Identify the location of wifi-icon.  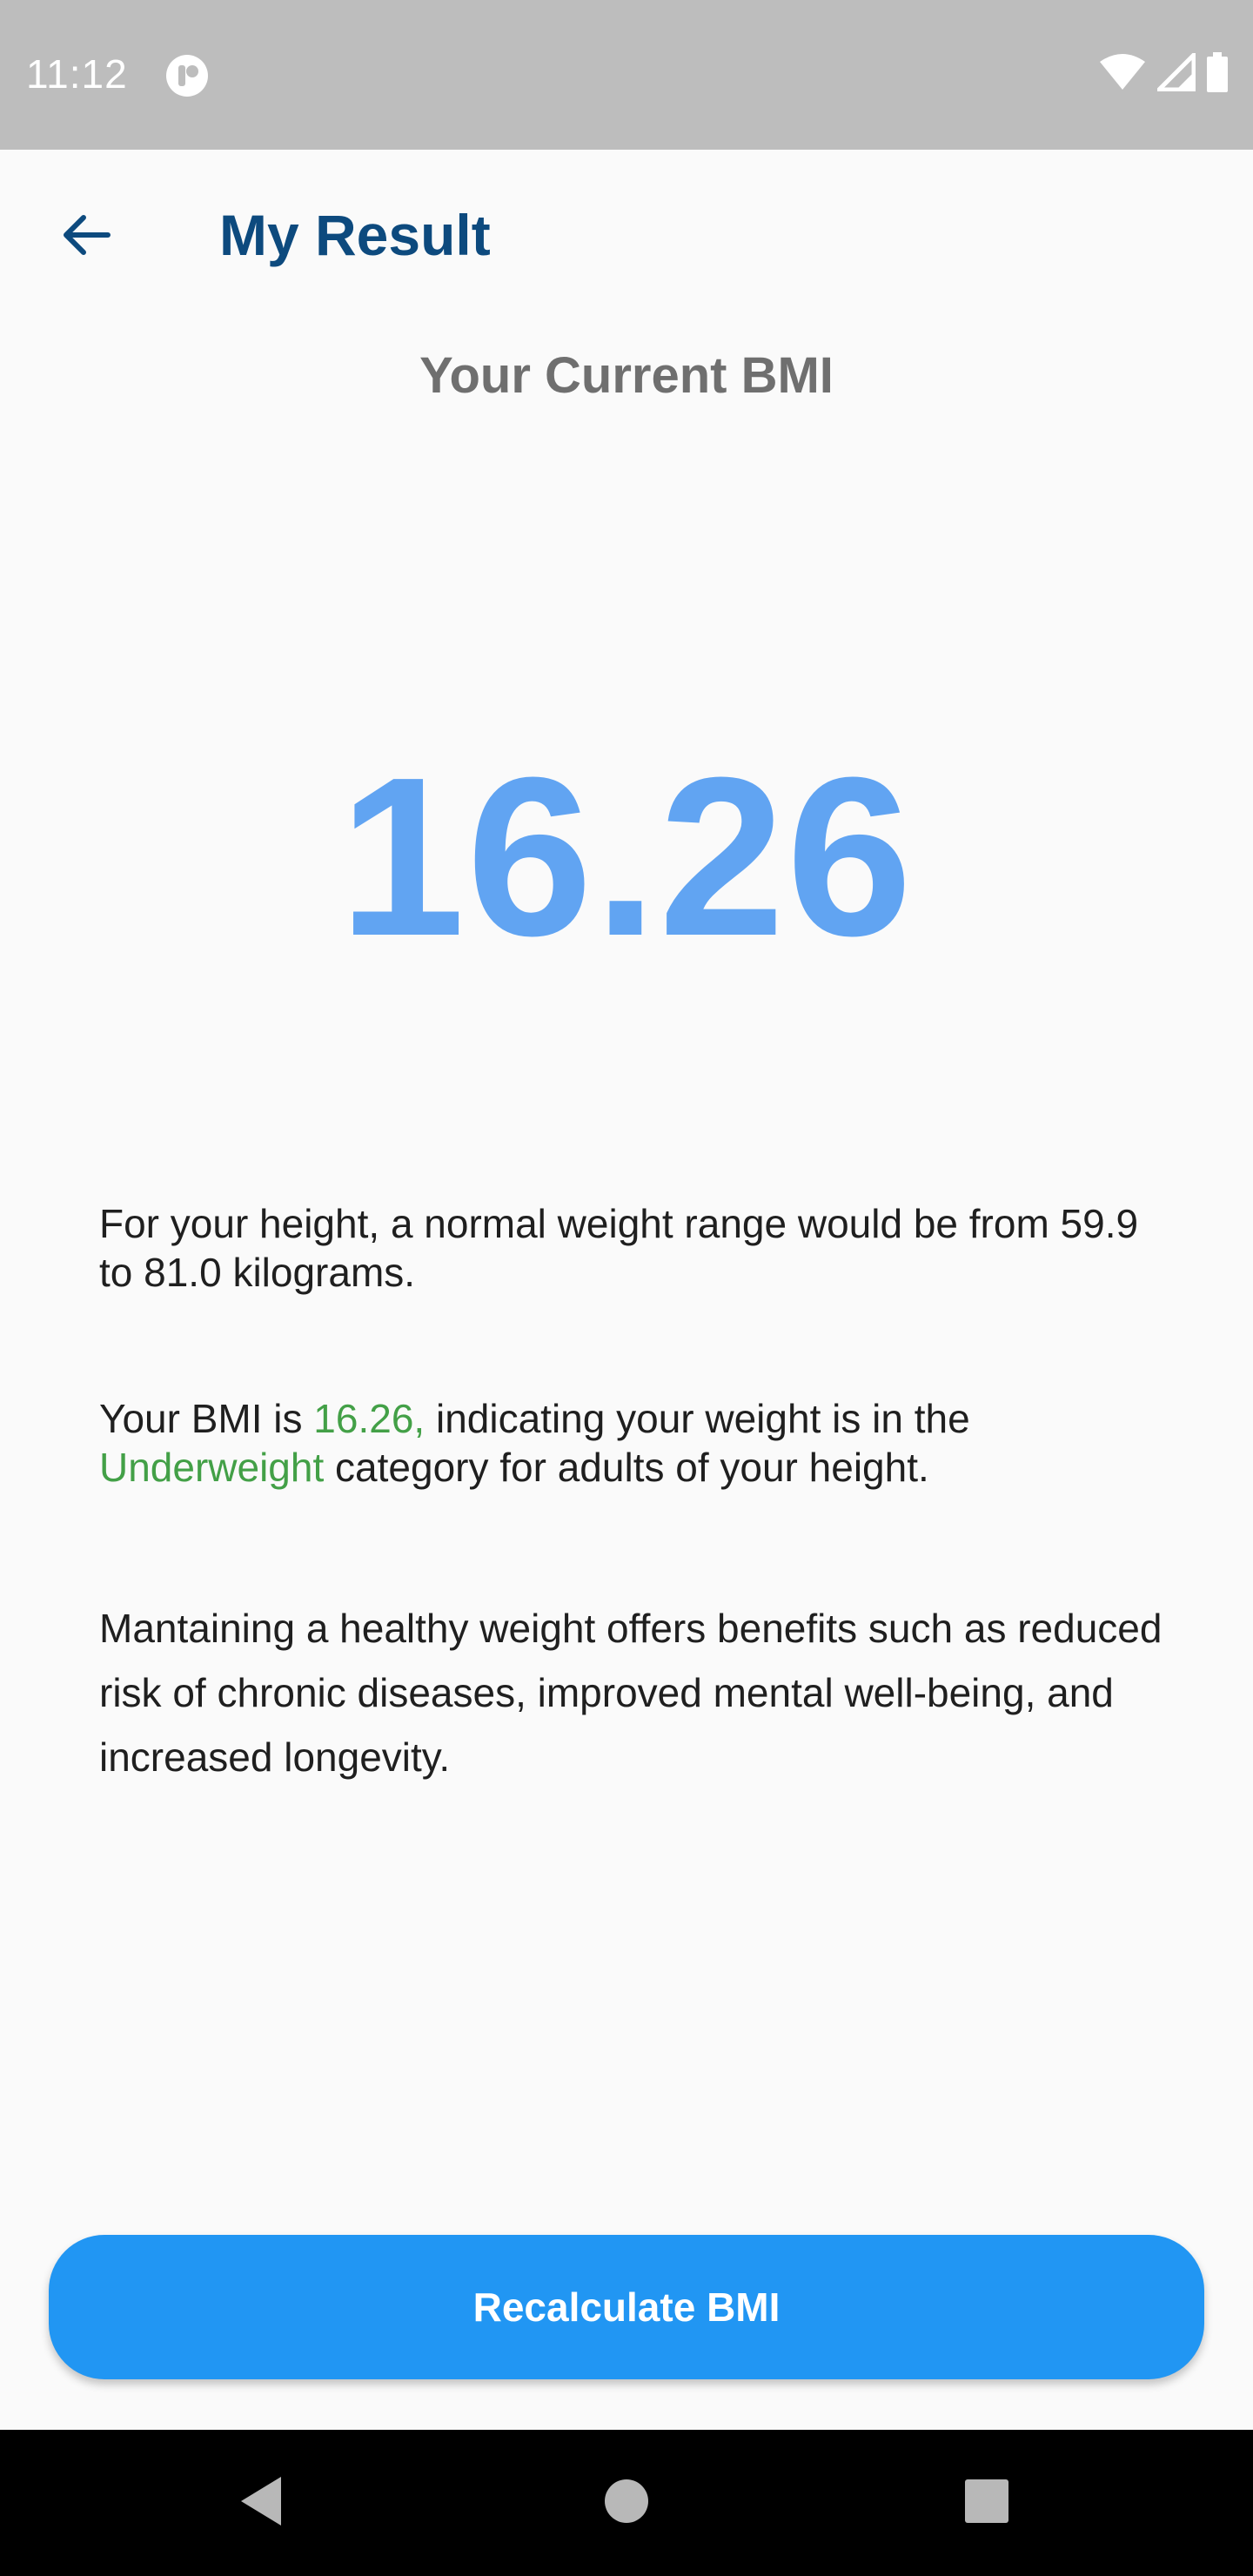
(1122, 74).